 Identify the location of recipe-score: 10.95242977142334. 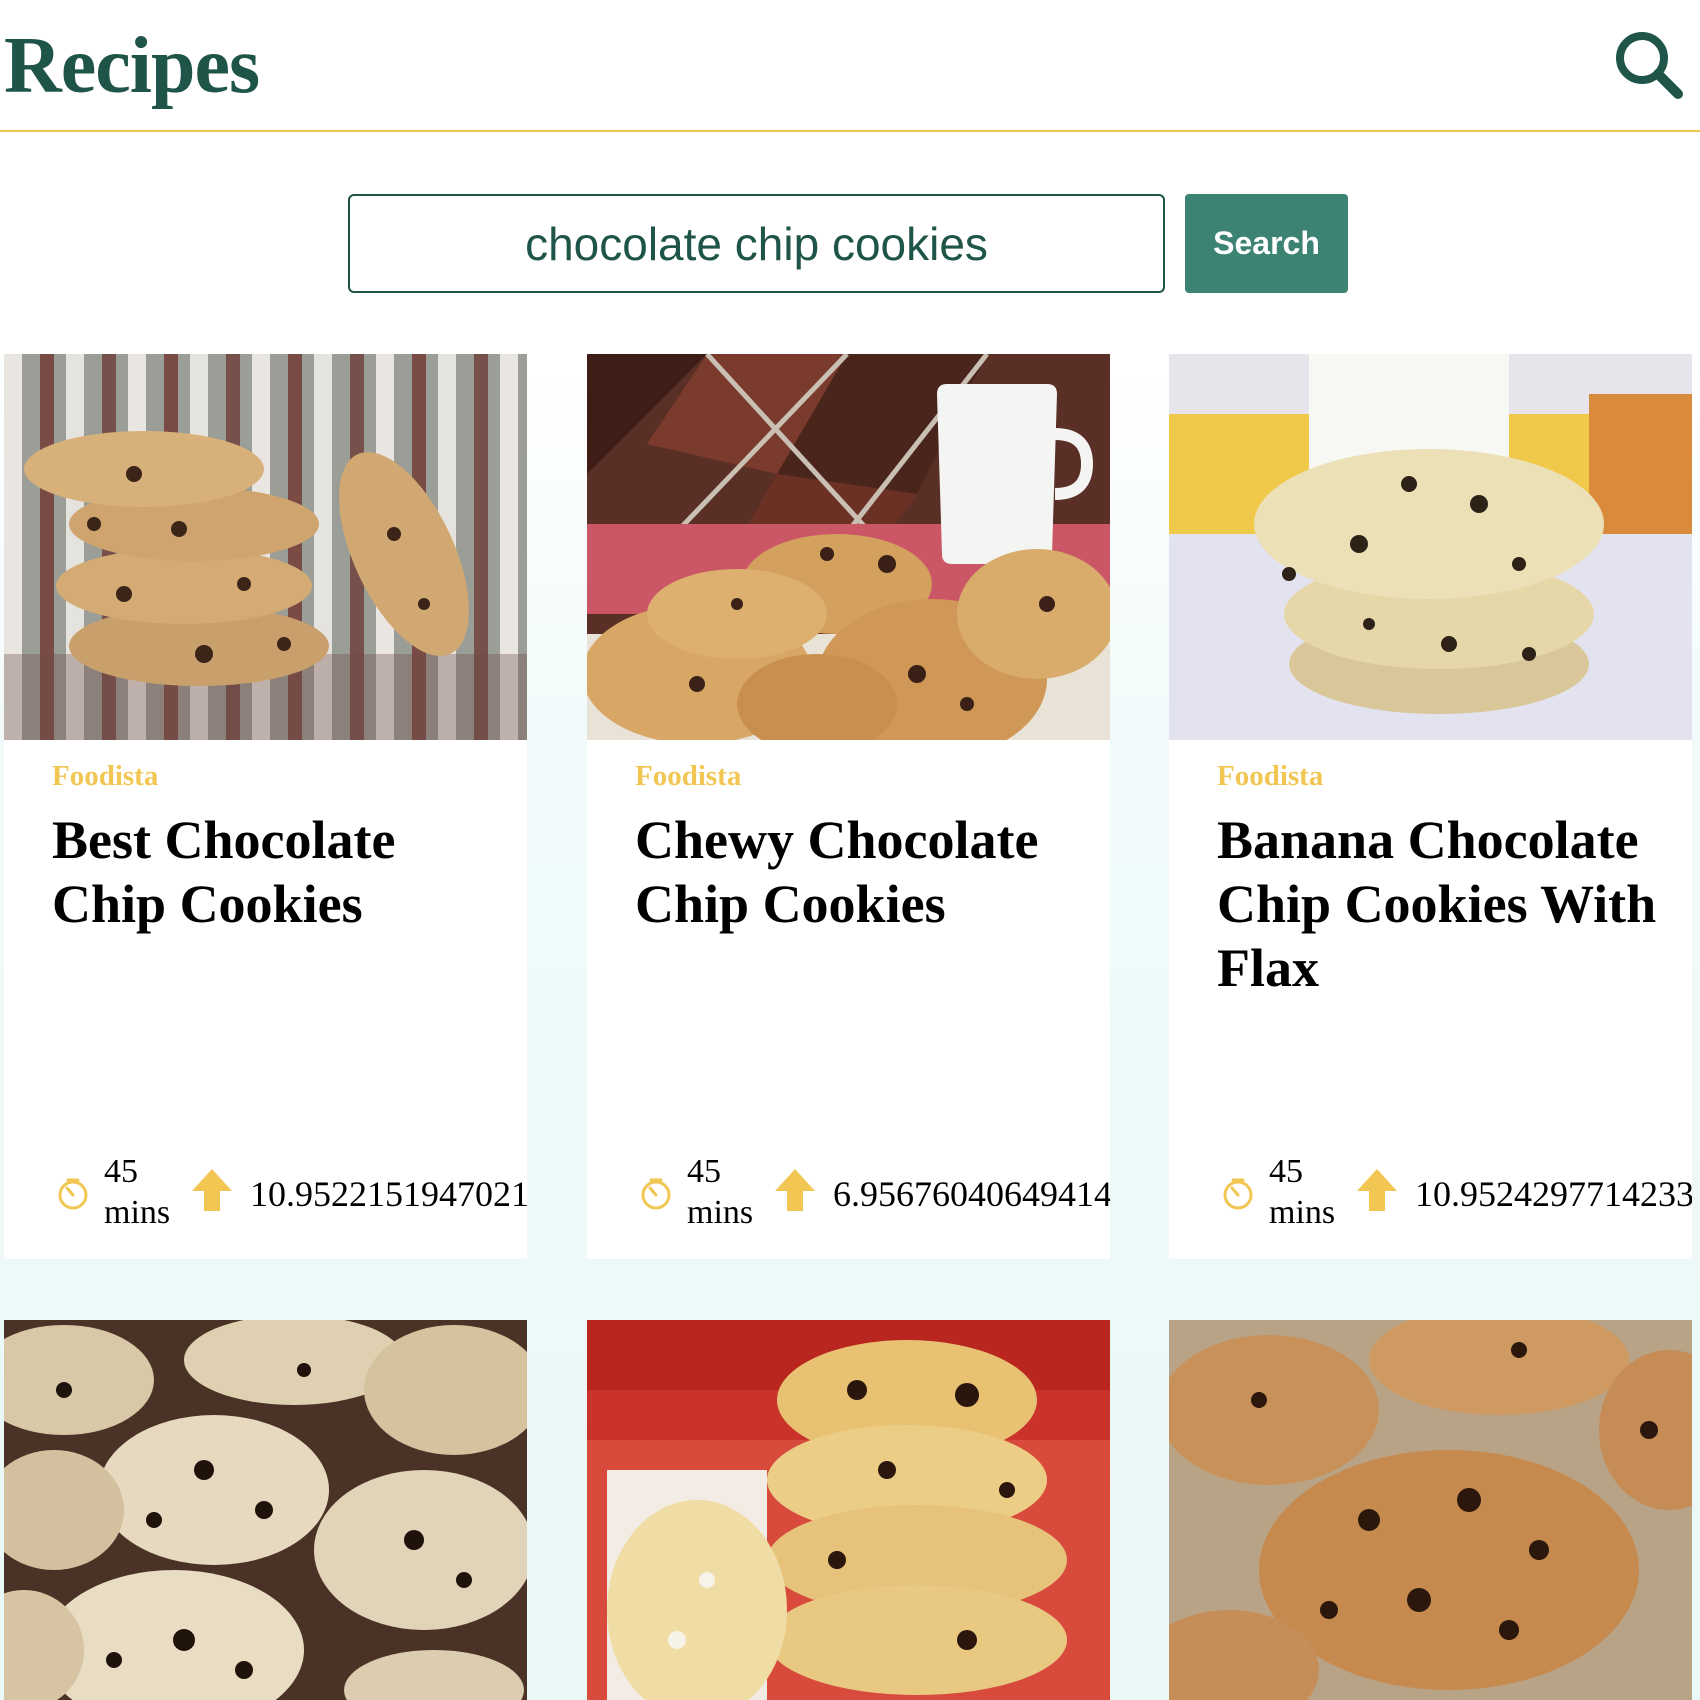
(1553, 1194).